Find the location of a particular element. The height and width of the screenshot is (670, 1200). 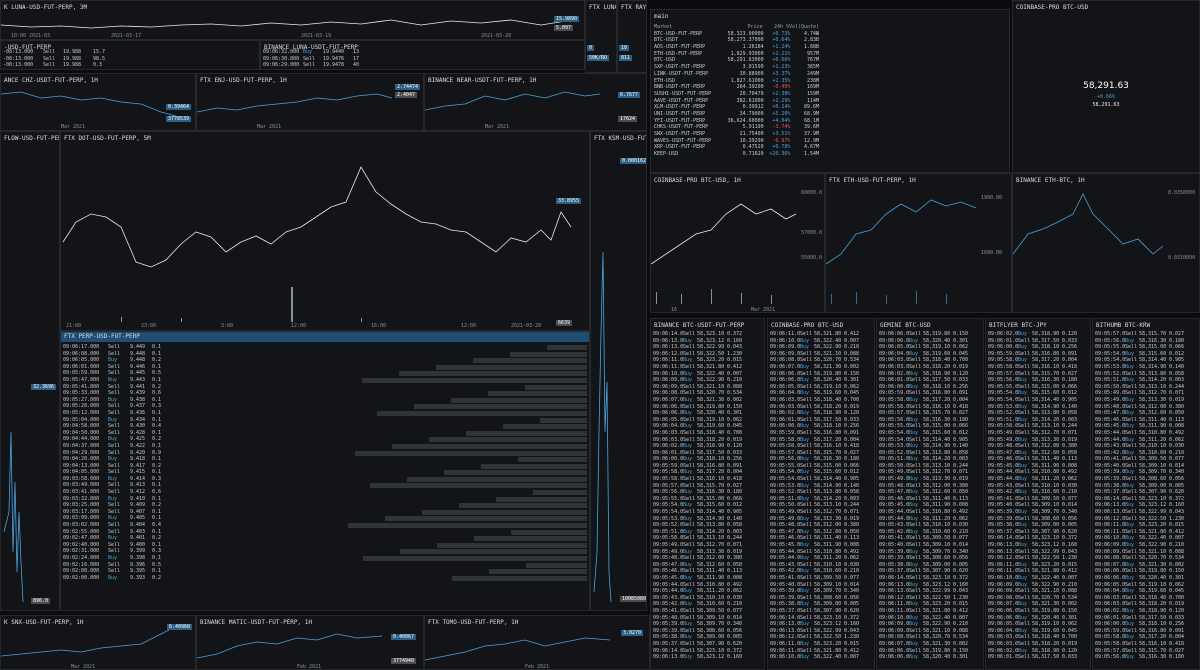

watchlist-row: SNX-USDT-FUT-PERP 21.75400 +3.51% 37.9M is located at coordinates (736, 134).